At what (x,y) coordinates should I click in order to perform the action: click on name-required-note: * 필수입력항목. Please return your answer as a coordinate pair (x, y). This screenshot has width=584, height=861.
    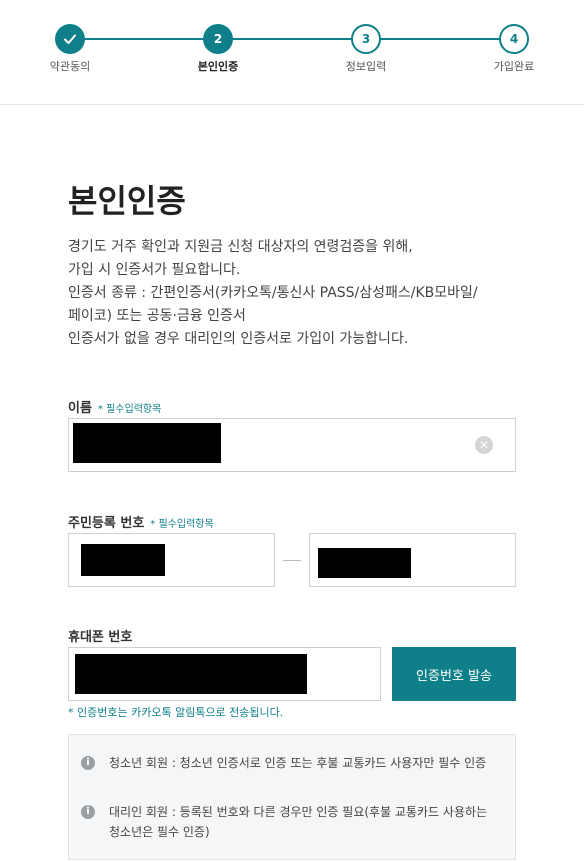
    Looking at the image, I should click on (129, 409).